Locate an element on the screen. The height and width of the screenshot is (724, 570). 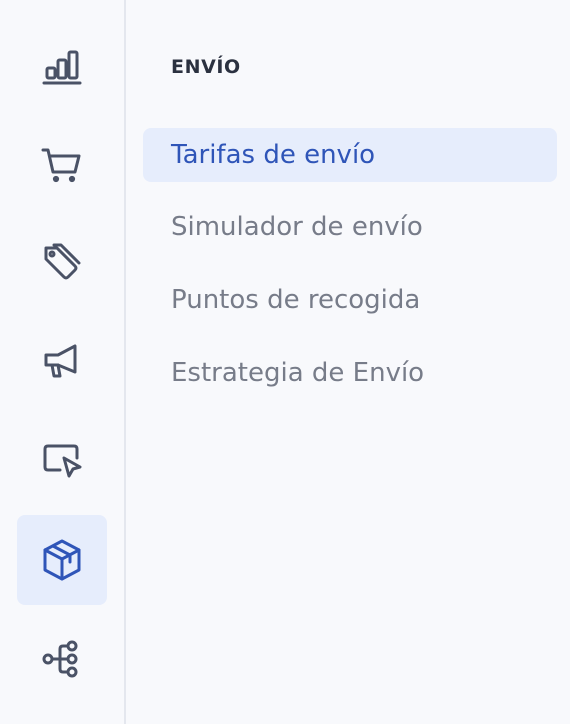
workflow-icon is located at coordinates (60, 659).